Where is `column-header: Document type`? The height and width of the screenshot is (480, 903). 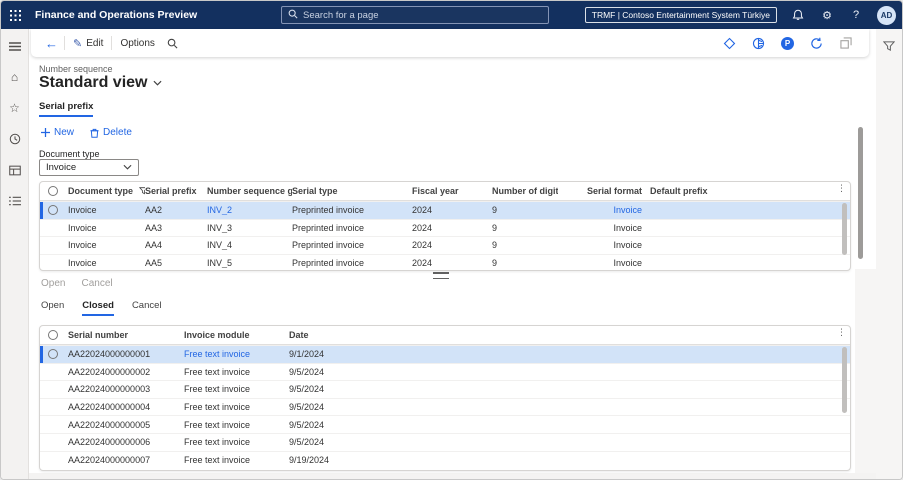
column-header: Document type is located at coordinates (106, 191).